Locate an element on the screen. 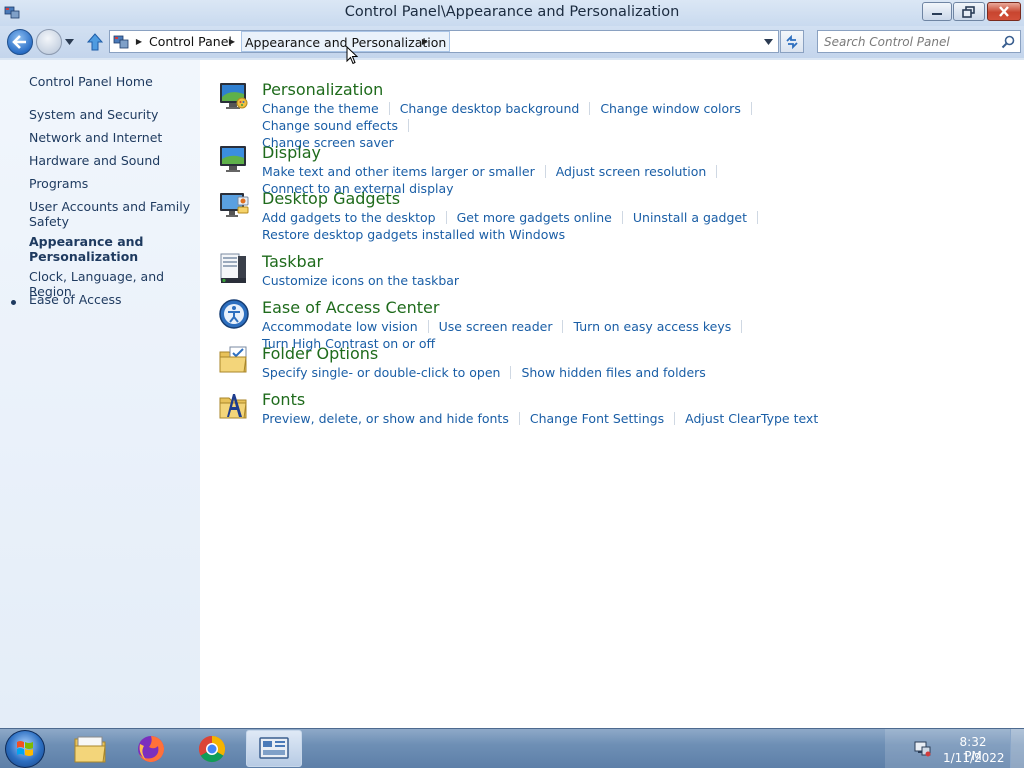  recent-pages-button is located at coordinates (69, 42).